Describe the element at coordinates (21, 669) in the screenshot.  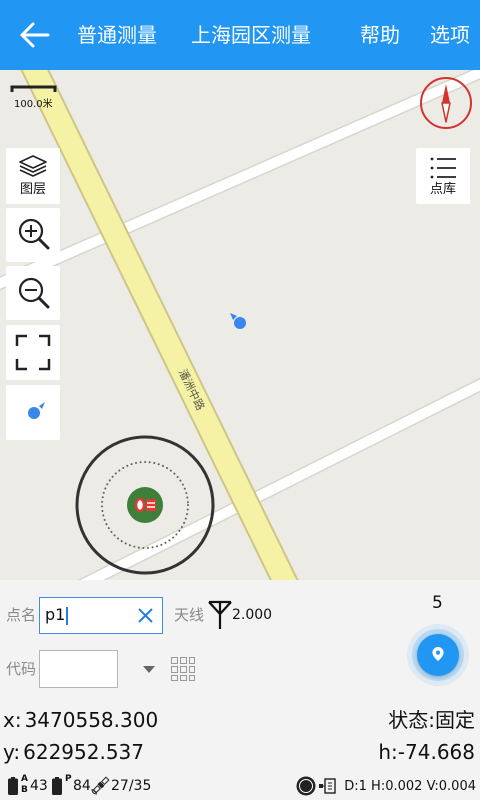
I see `code-label: 代码` at that location.